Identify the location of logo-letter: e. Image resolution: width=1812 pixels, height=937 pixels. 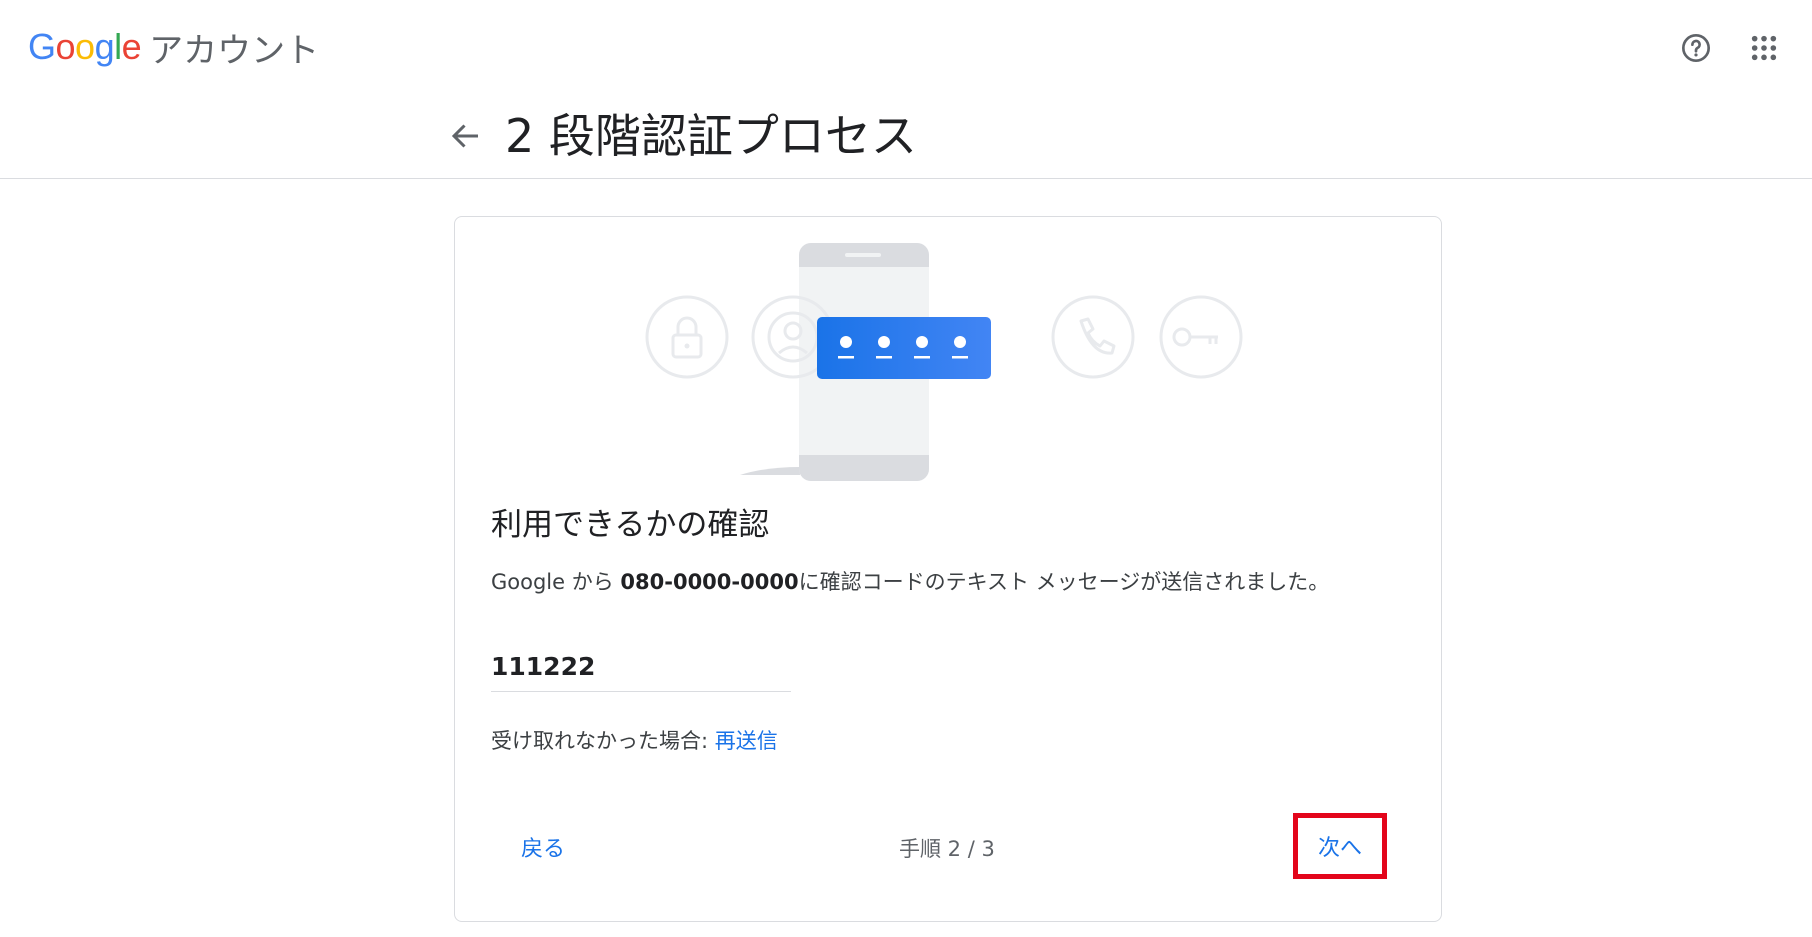
(131, 46).